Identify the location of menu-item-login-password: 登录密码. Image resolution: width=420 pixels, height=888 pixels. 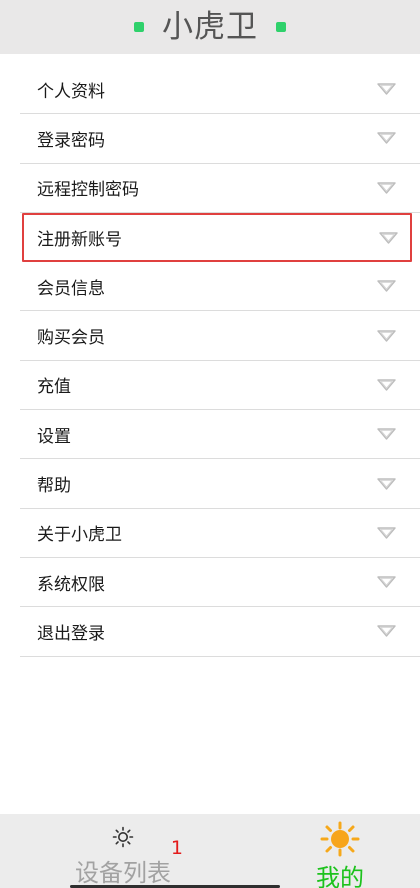
(220, 139).